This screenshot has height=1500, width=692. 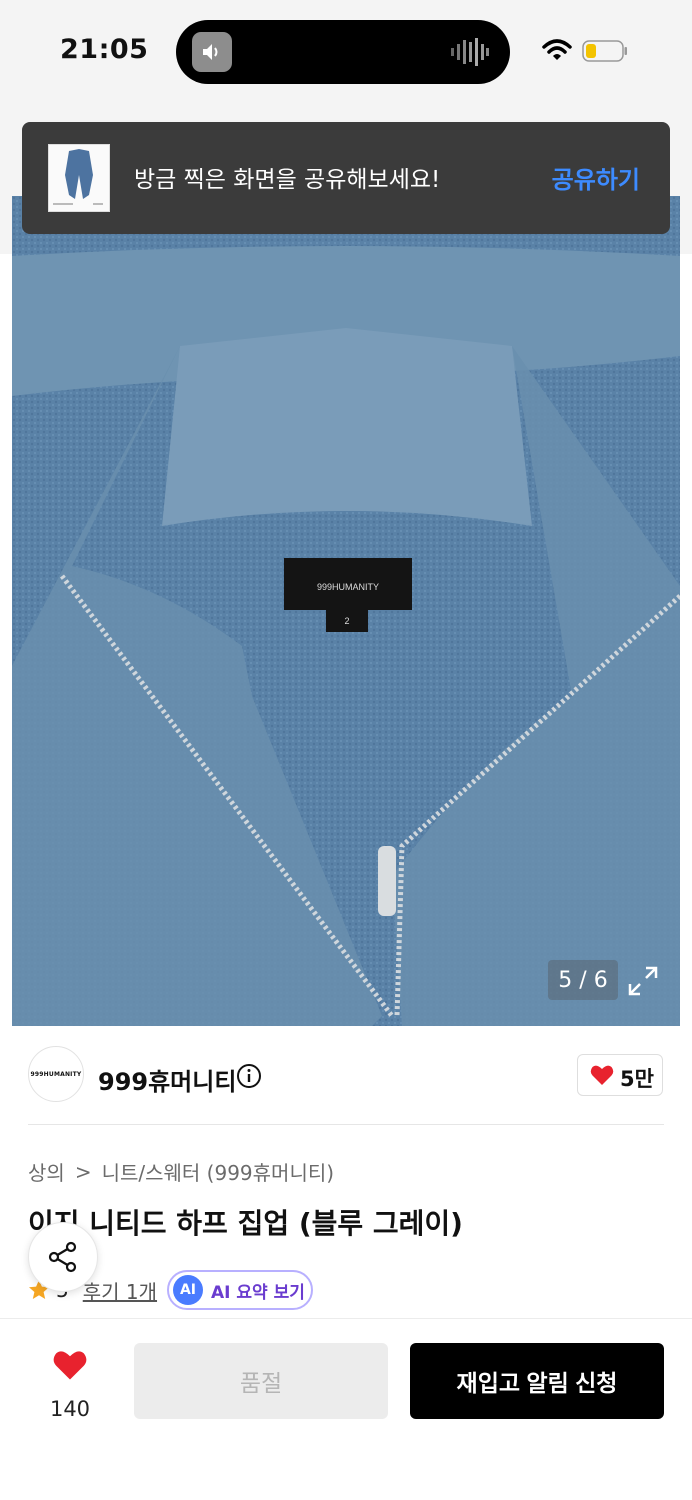 What do you see at coordinates (212, 52) in the screenshot?
I see `volume-icon` at bounding box center [212, 52].